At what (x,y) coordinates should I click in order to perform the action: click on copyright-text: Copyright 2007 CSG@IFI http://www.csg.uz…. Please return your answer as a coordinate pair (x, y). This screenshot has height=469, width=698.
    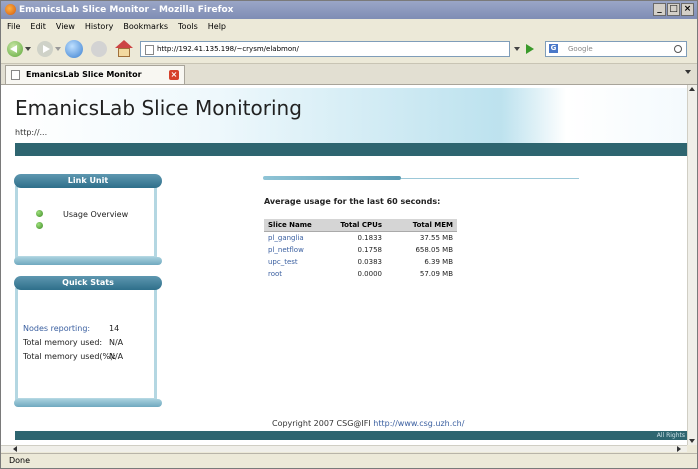
    Looking at the image, I should click on (368, 423).